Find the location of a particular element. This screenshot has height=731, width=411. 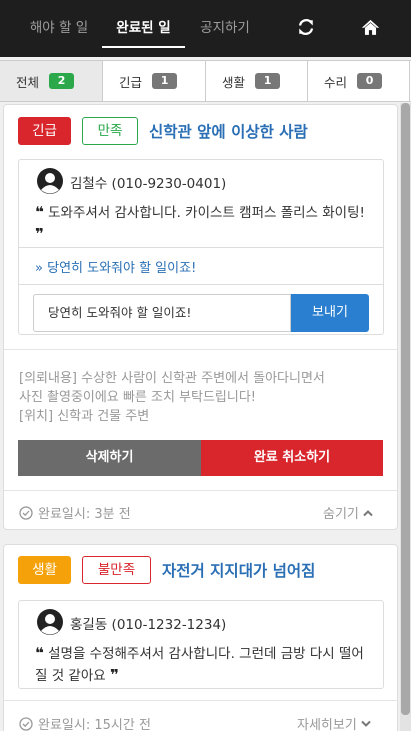

filter-label: 전체 is located at coordinates (28, 82).